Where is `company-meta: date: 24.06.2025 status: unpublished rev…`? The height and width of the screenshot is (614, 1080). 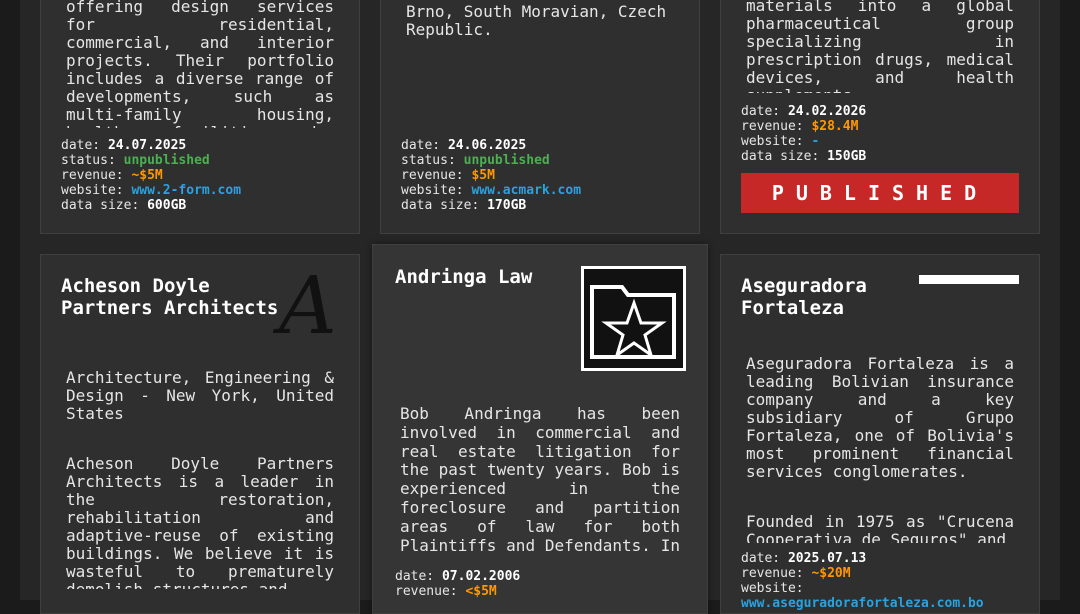
company-meta: date: 24.06.2025 status: unpublished rev… is located at coordinates (491, 175).